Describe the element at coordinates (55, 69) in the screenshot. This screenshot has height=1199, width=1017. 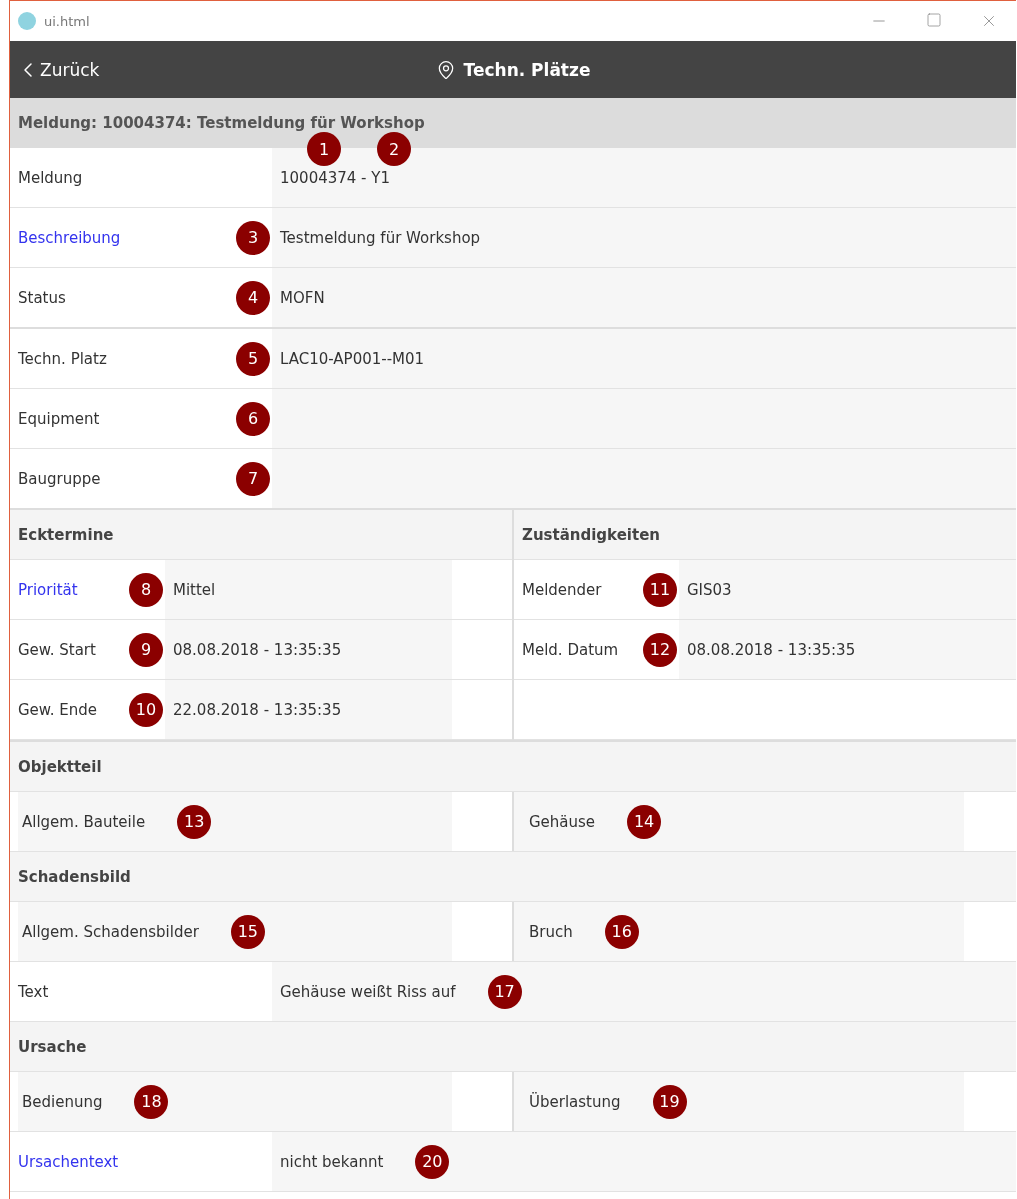
I see `back-button: Zurück` at that location.